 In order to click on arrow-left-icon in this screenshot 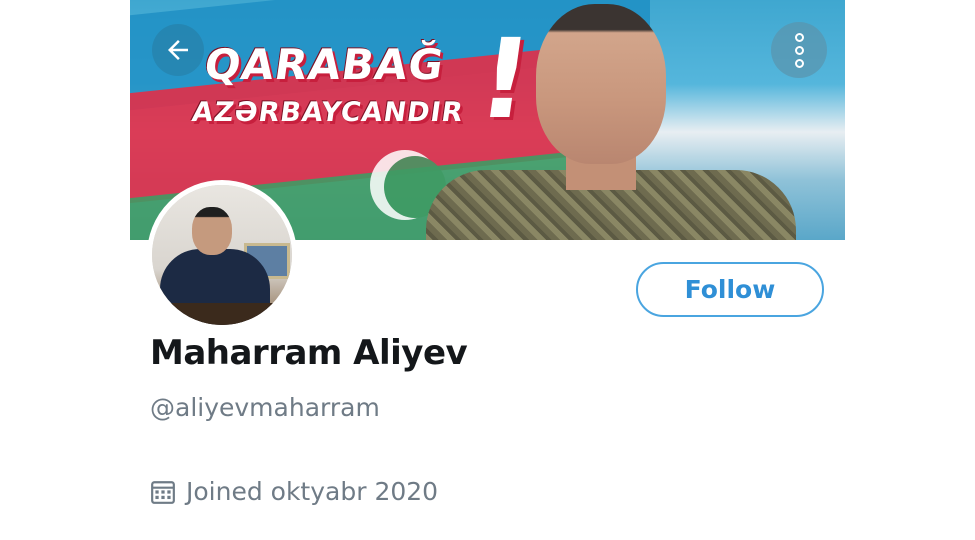, I will do `click(178, 50)`.